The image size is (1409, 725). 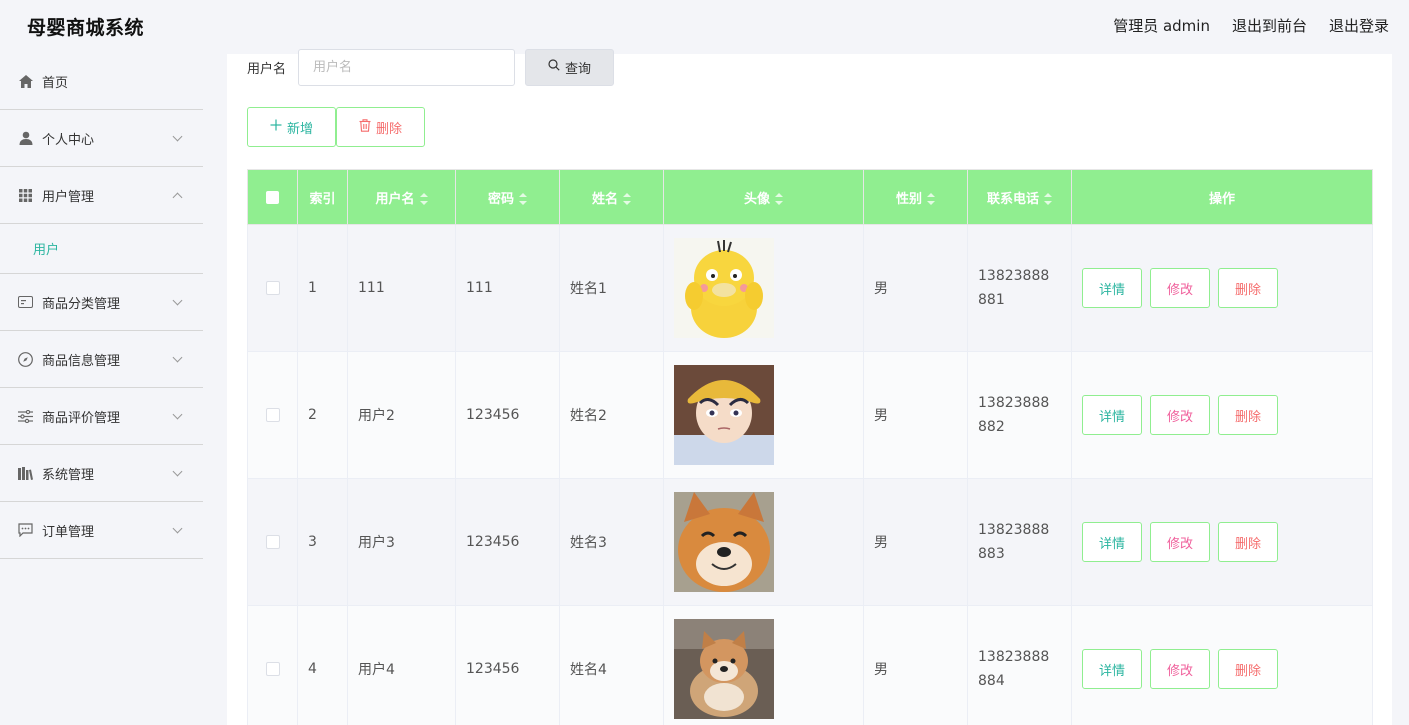 What do you see at coordinates (101, 195) in the screenshot?
I see `sidebar-item-user-management: 用户管理` at bounding box center [101, 195].